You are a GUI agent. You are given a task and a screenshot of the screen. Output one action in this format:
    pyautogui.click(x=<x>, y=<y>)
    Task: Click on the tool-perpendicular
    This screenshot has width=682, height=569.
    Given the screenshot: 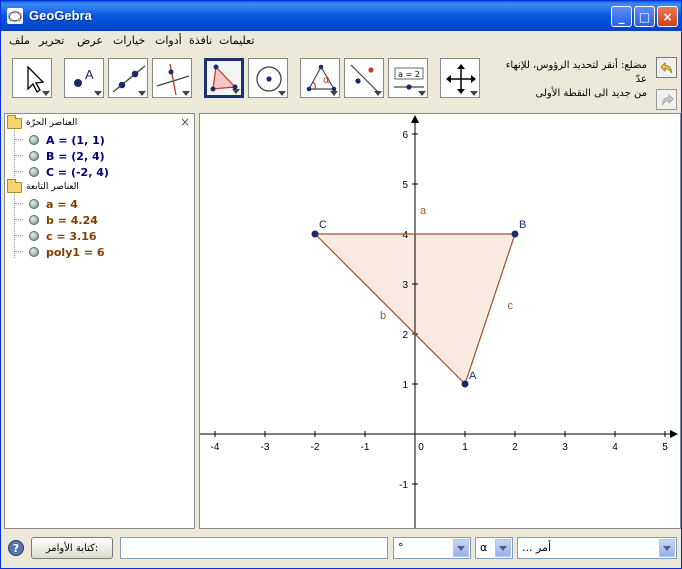 What is the action you would take?
    pyautogui.click(x=172, y=78)
    